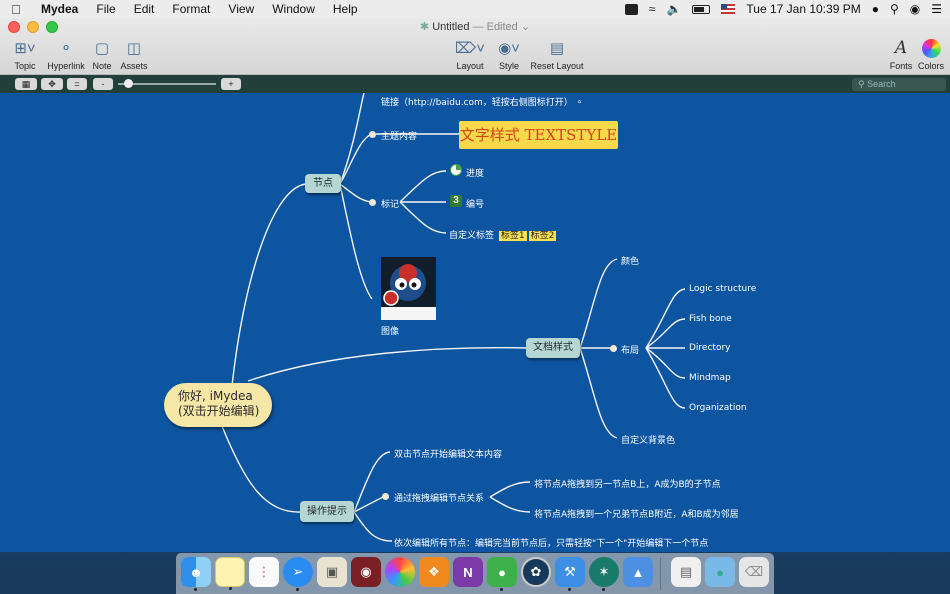 This screenshot has height=594, width=950. What do you see at coordinates (482, 101) in the screenshot?
I see `link-topic: 链接（http://baidu.com，轻按右侧图标打开） ⚬` at bounding box center [482, 101].